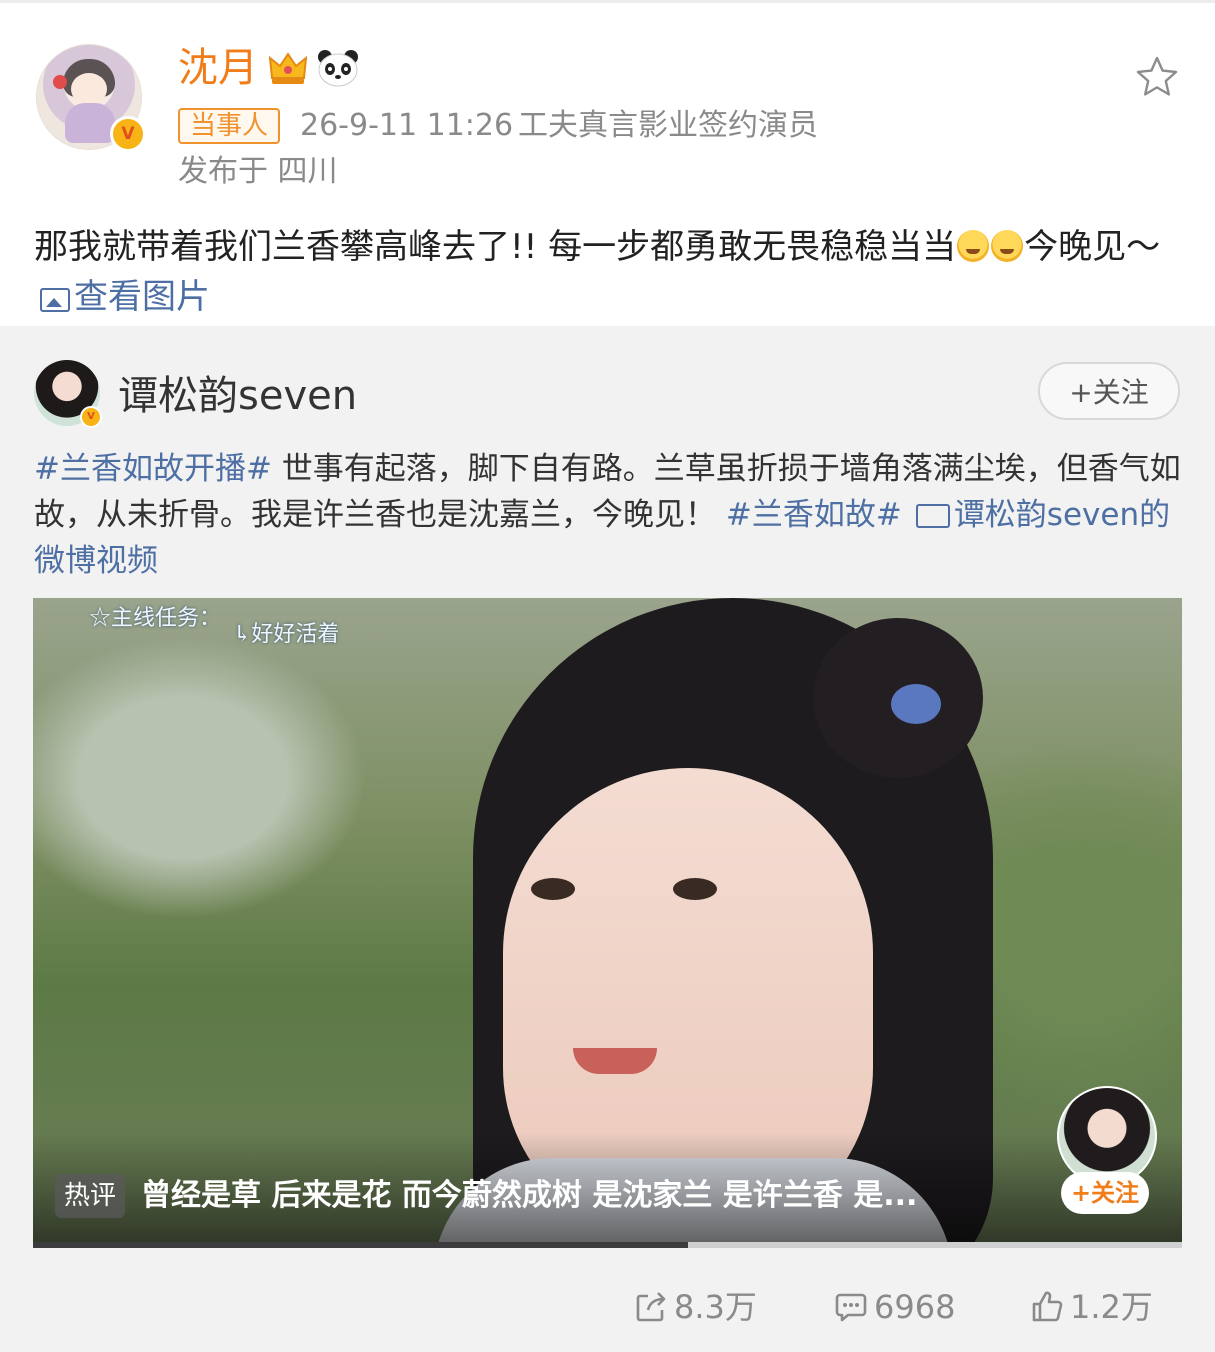 Image resolution: width=1215 pixels, height=1352 pixels. I want to click on video-caption: ☆主线任务：, so click(155, 618).